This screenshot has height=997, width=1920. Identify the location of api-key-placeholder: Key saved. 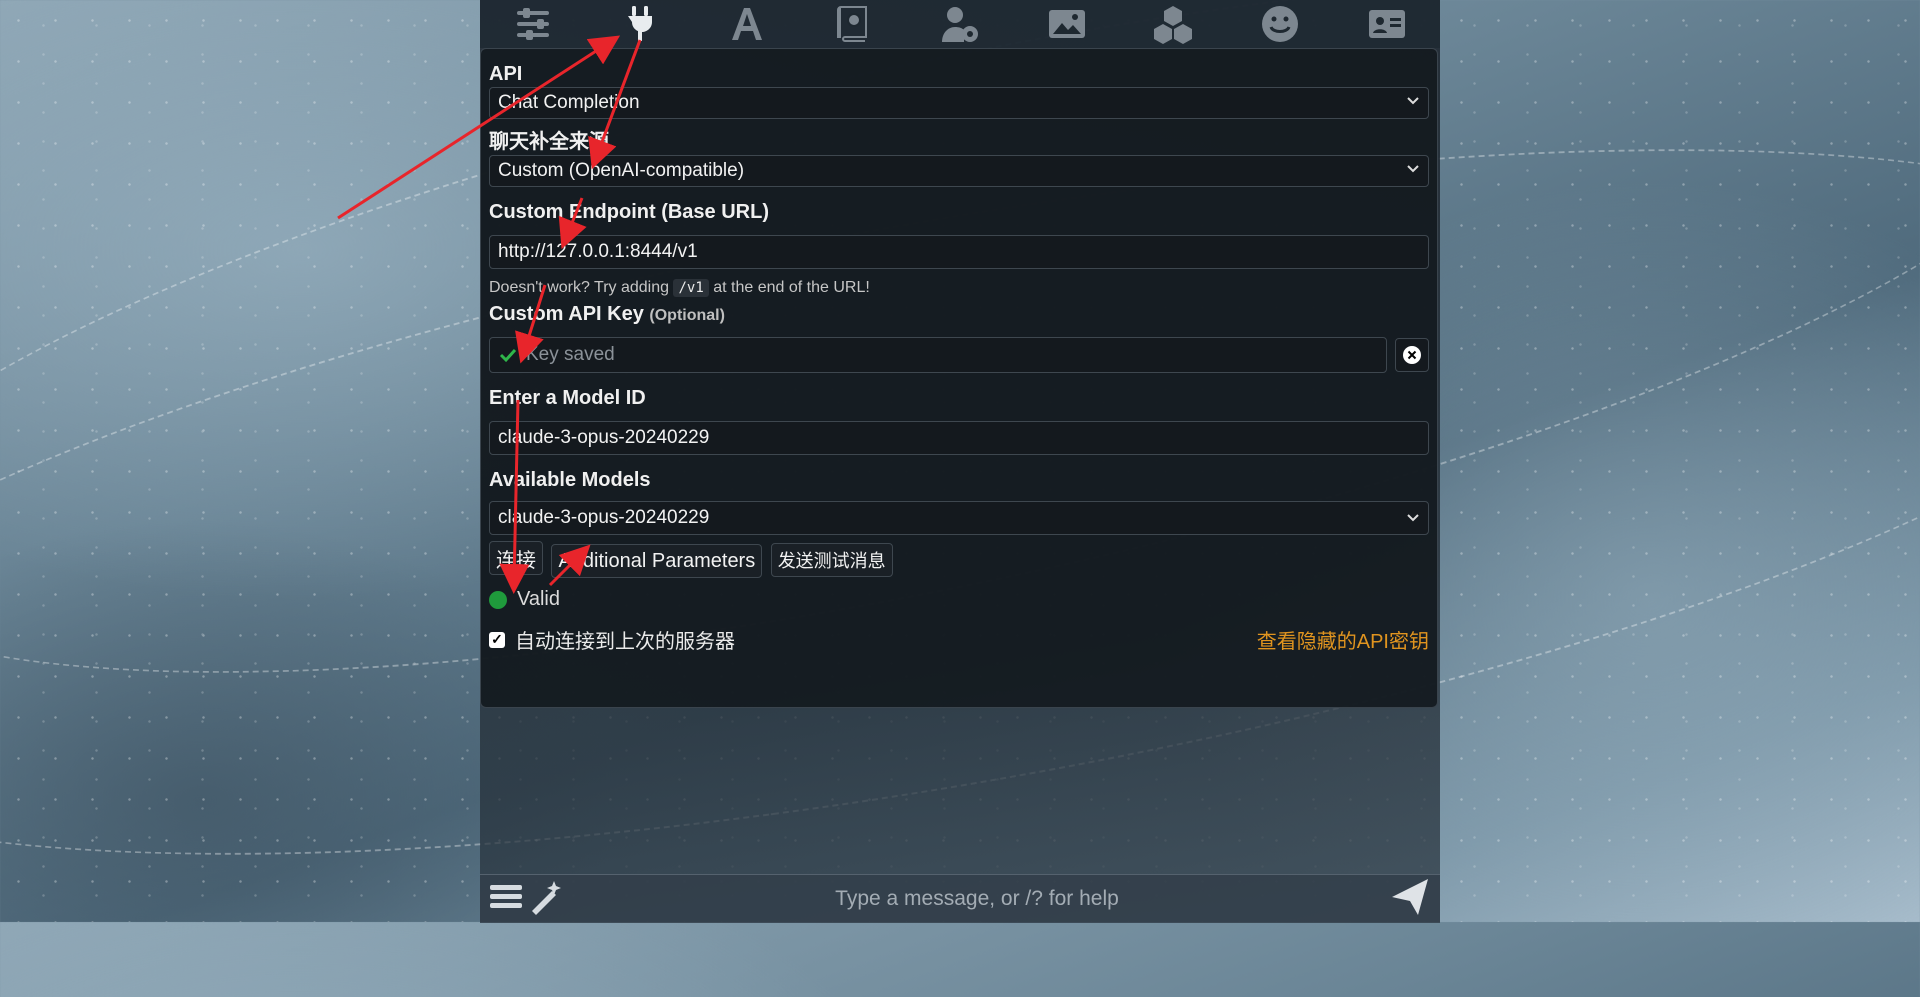
(570, 354).